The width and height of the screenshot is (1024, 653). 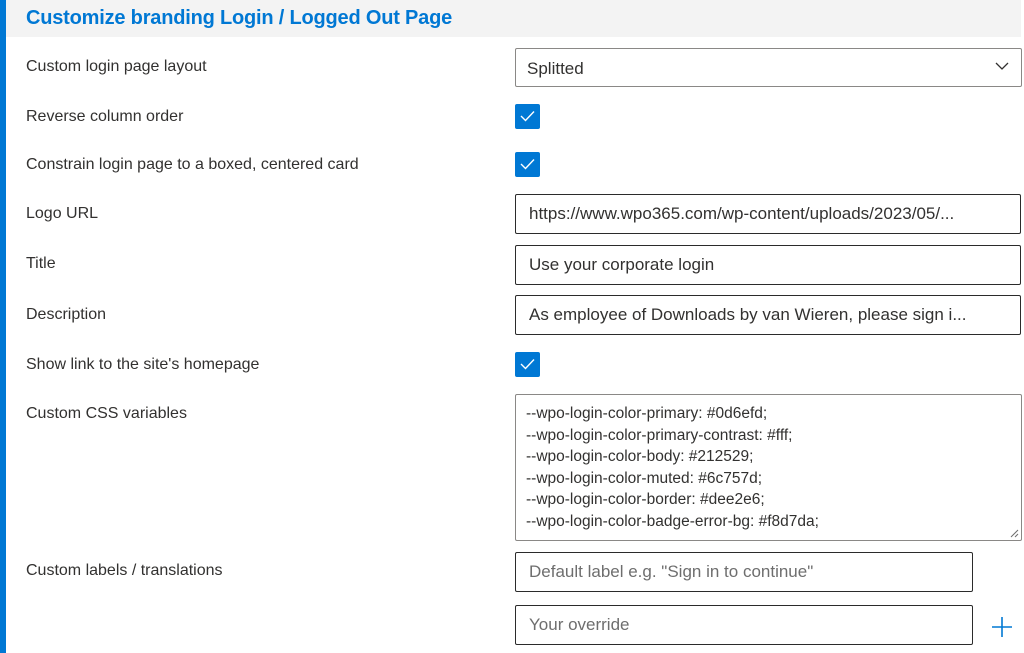 I want to click on css-line: --wpo-login-color-primary: #0d6efd;, so click(x=647, y=413).